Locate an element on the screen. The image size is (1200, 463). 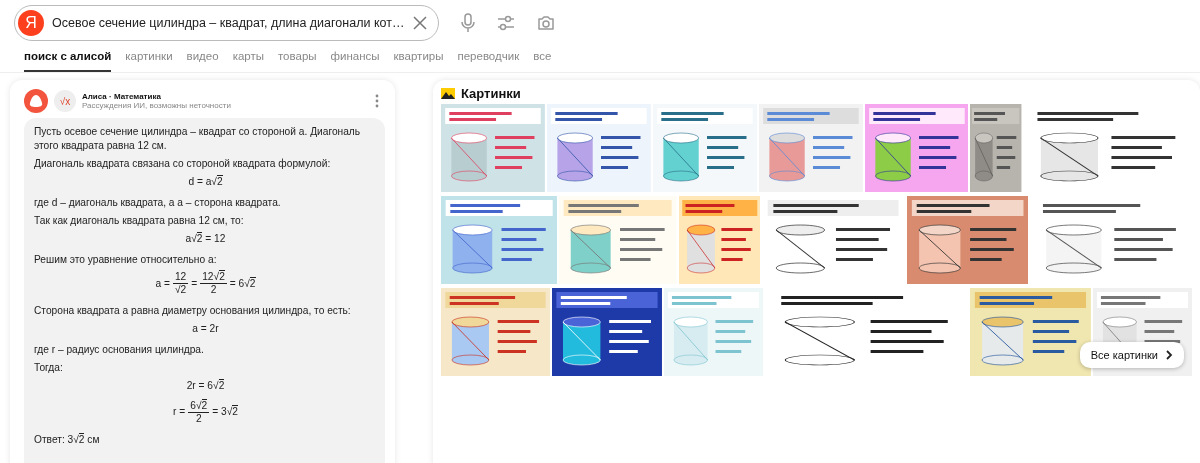
math-formula: r = 6√2 2 = 3√2 is located at coordinates (205, 412).